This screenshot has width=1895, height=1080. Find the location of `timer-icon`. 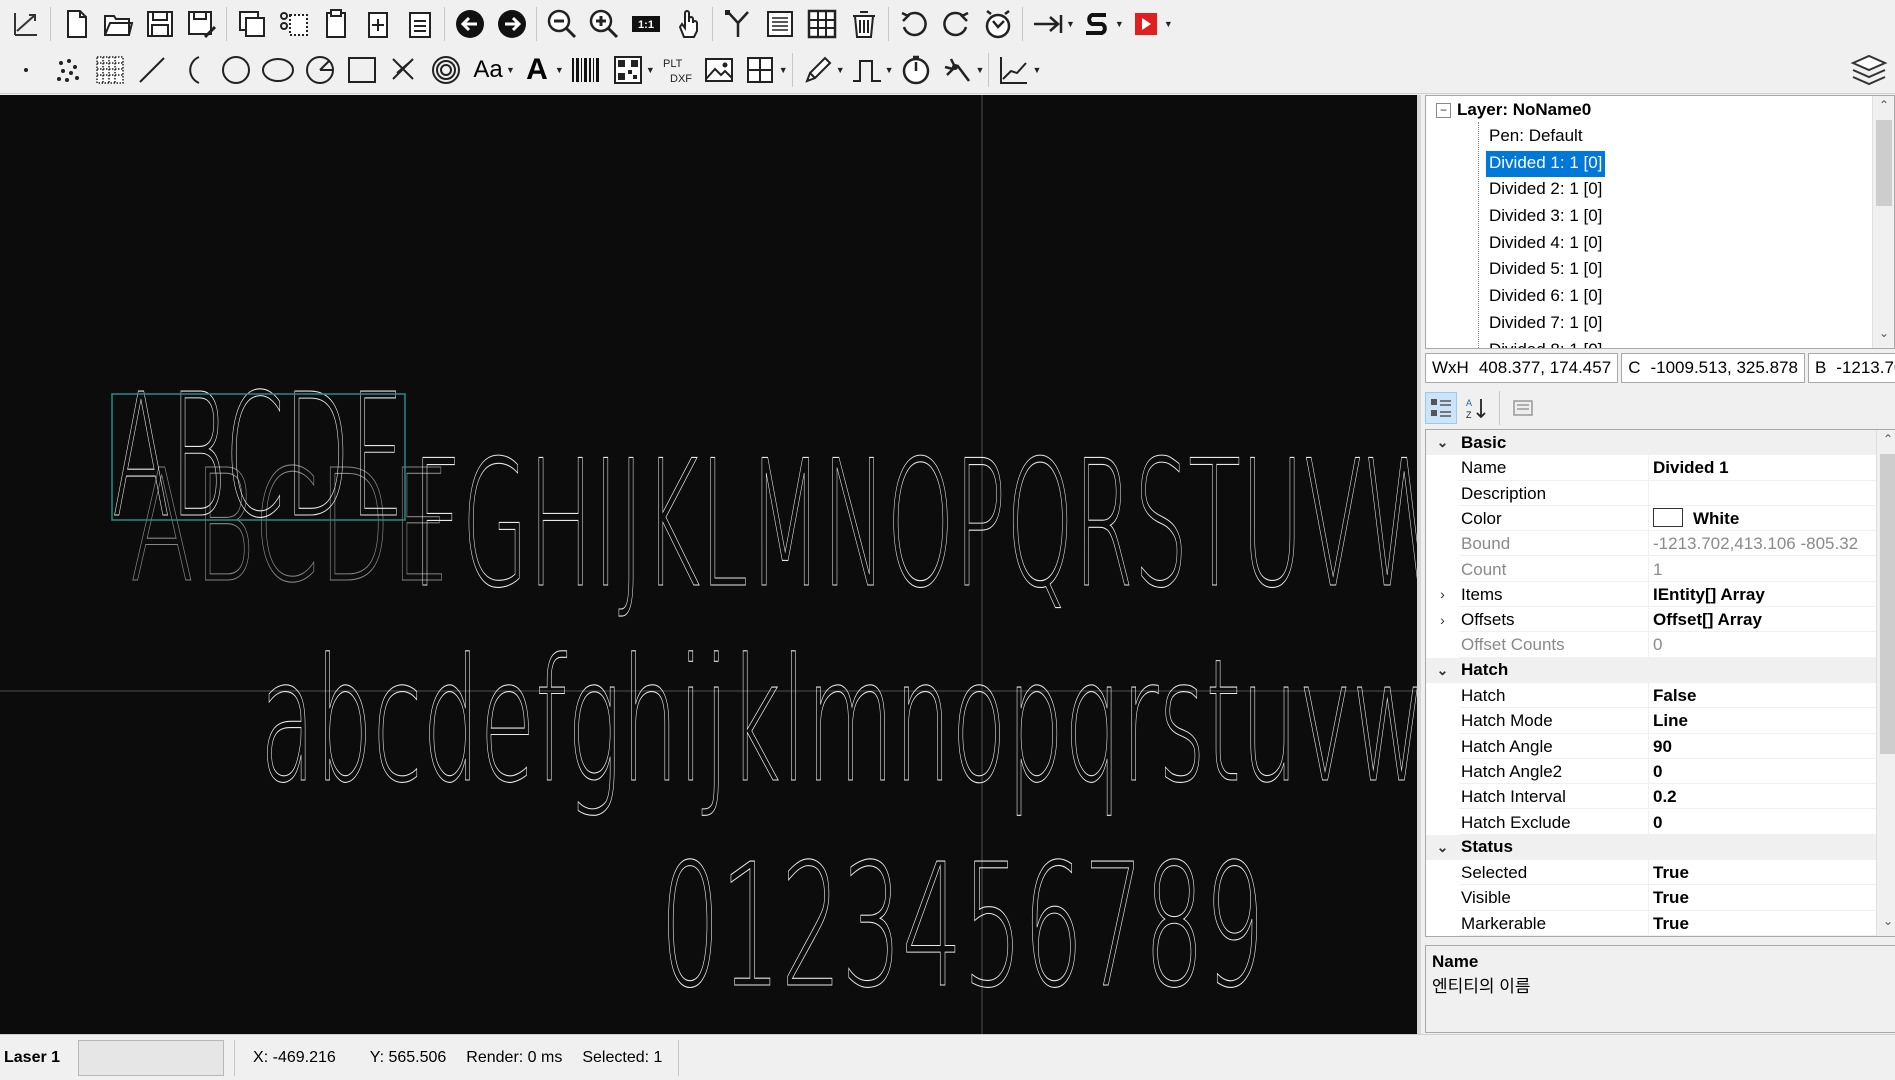

timer-icon is located at coordinates (916, 70).